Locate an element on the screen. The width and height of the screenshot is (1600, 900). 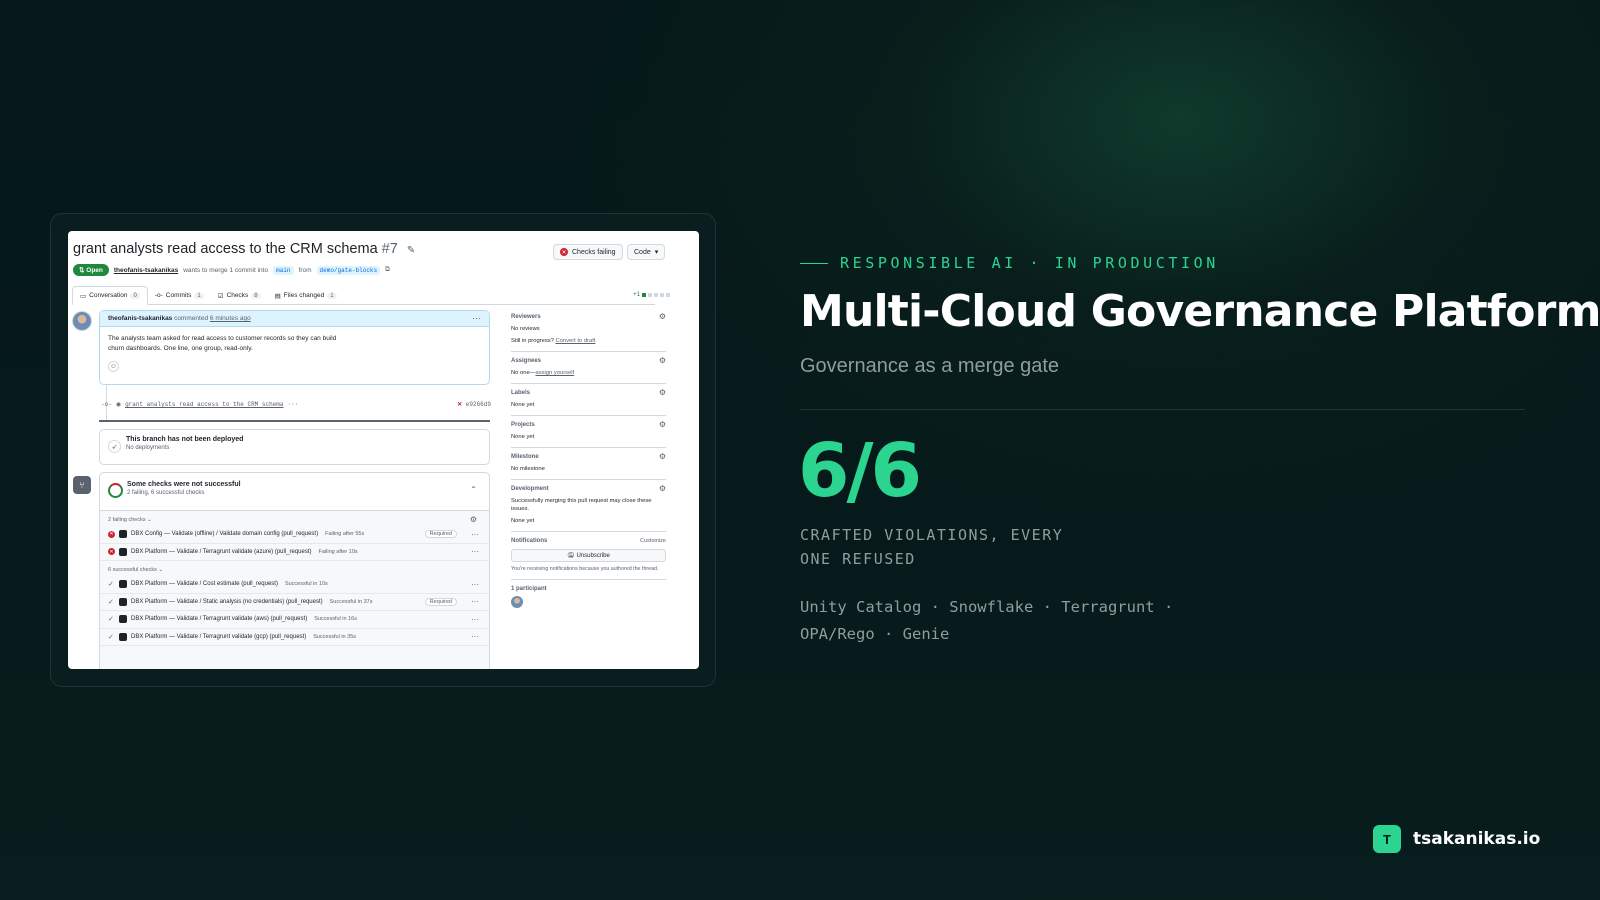
status-badge-label: Open is located at coordinates (94, 270).